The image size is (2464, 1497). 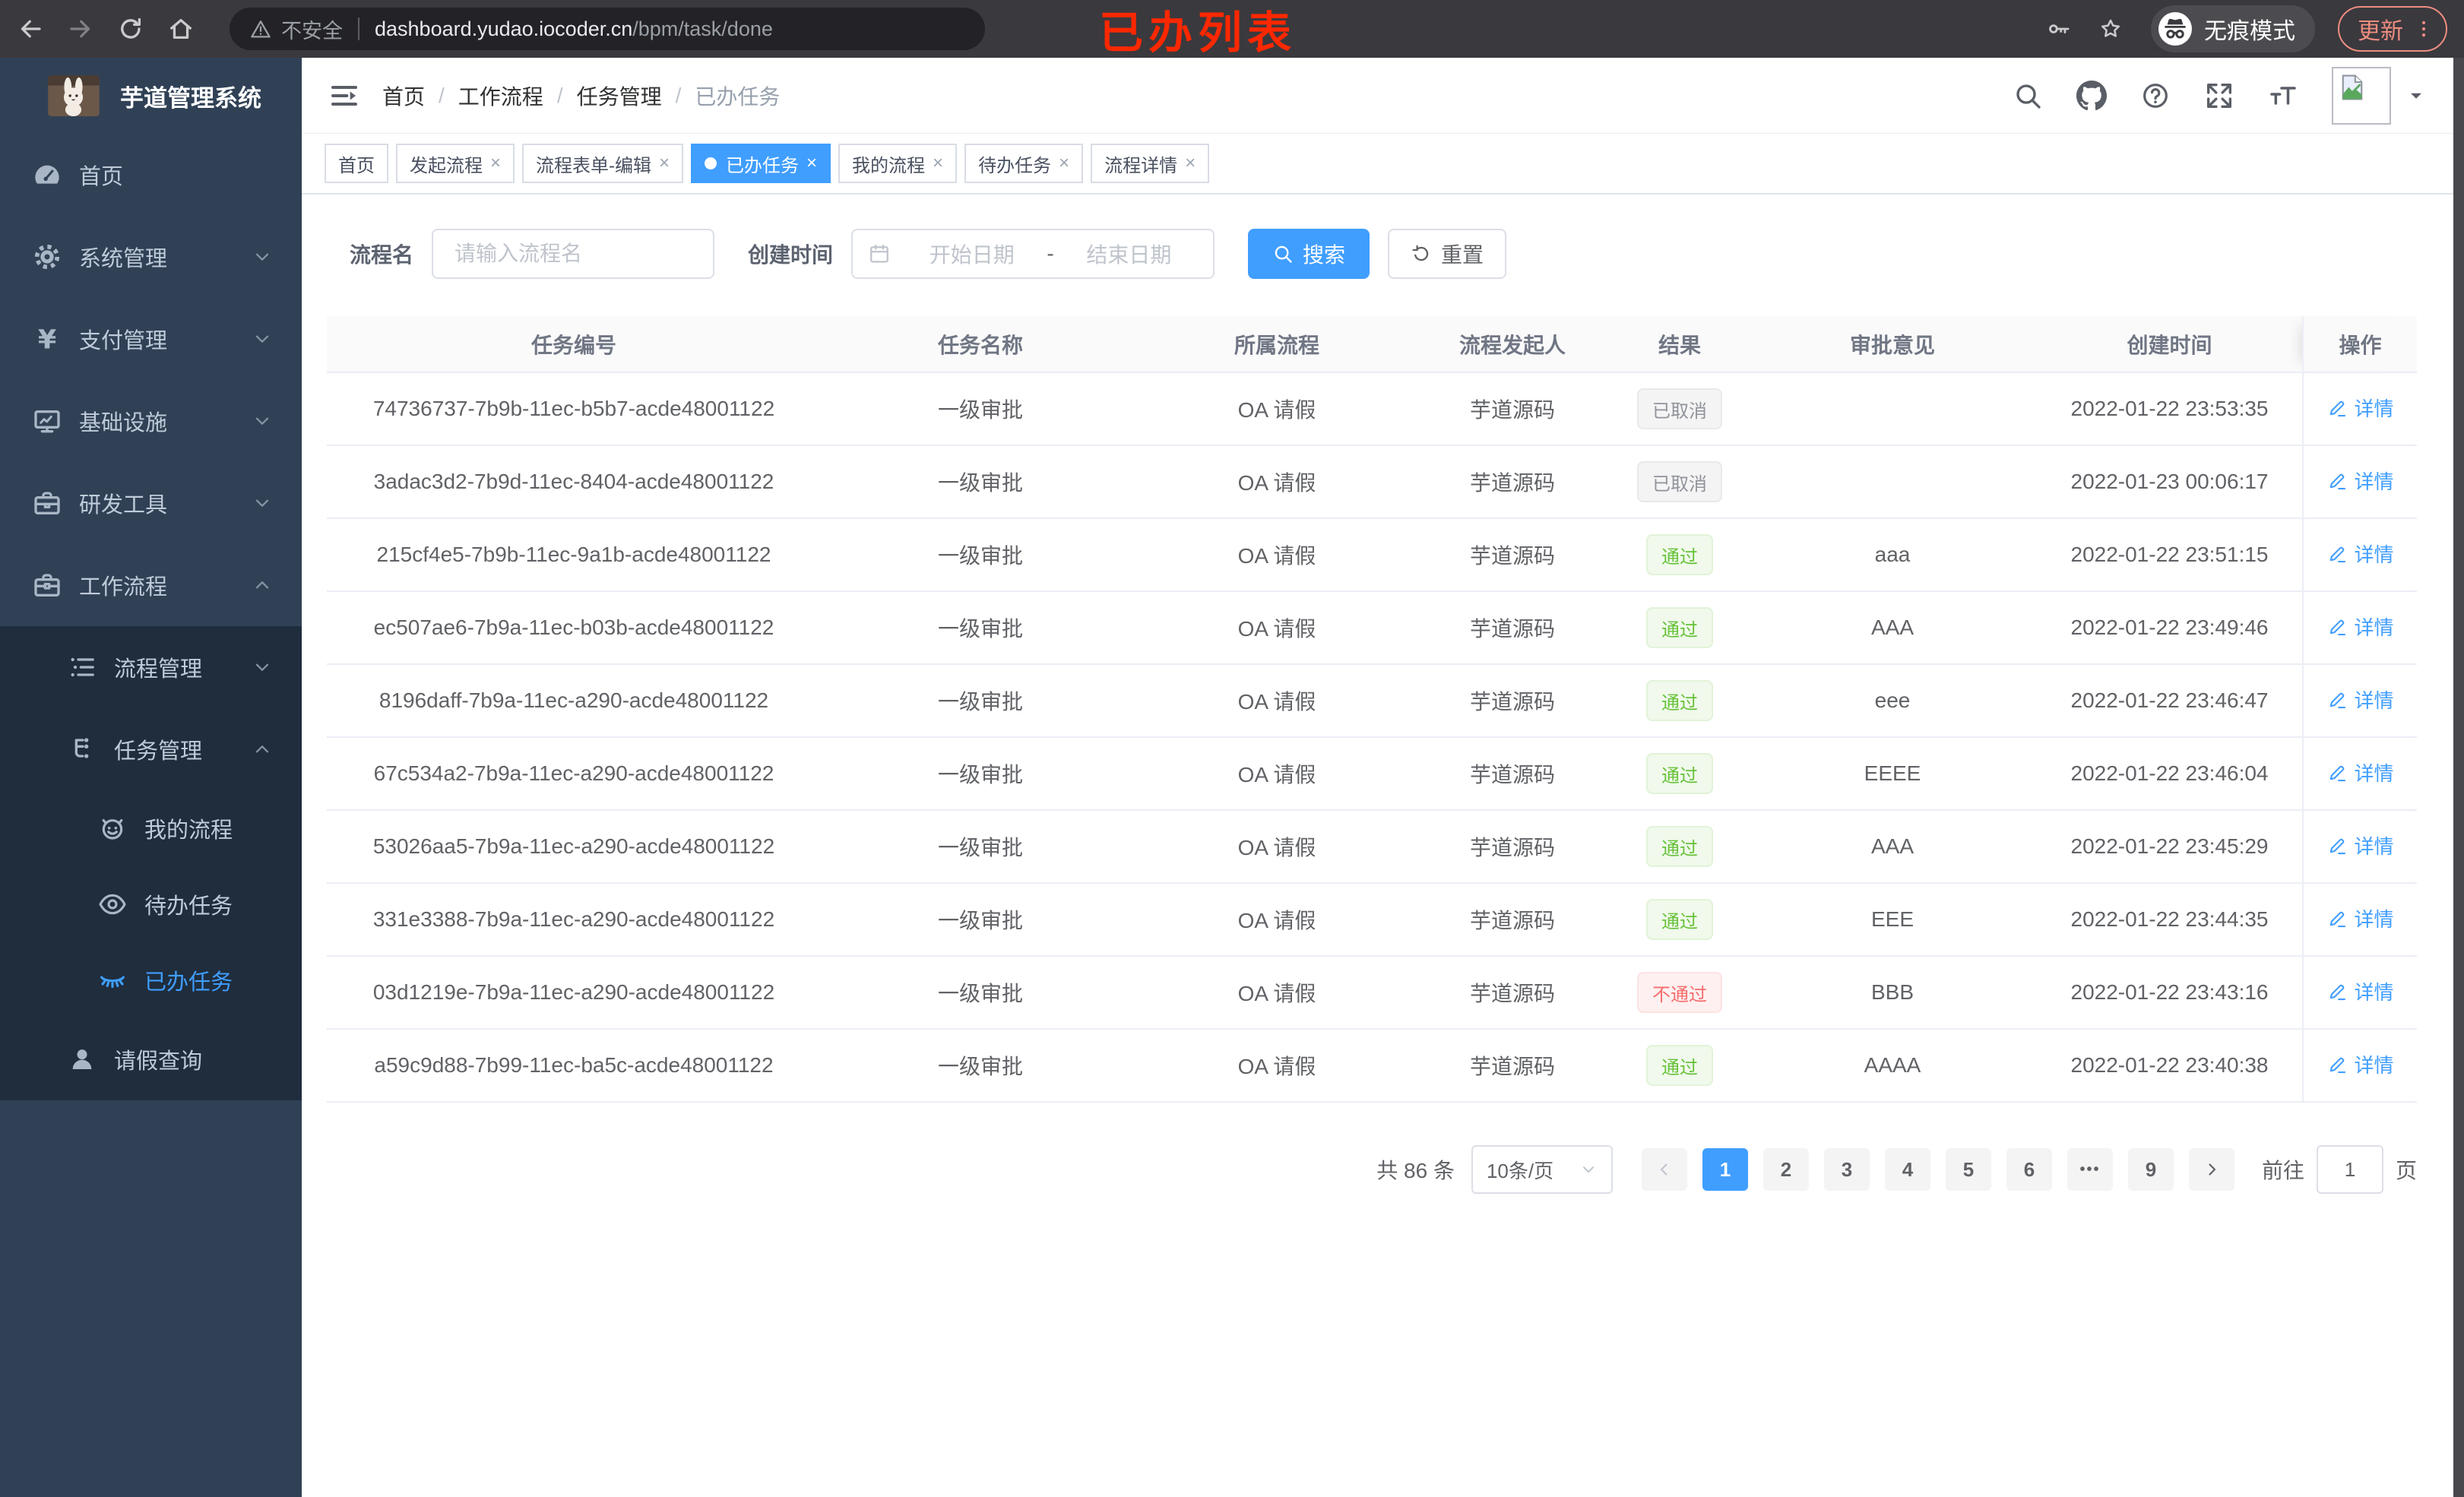 What do you see at coordinates (1968, 1169) in the screenshot?
I see `page-button-5: 5` at bounding box center [1968, 1169].